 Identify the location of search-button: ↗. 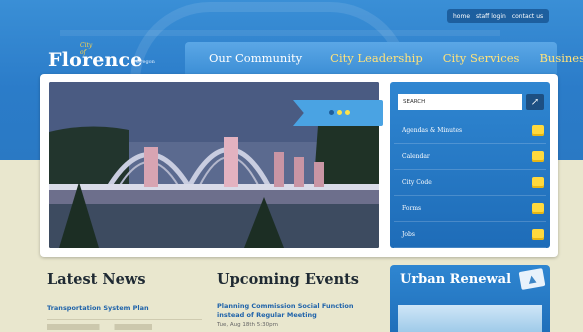
(535, 102).